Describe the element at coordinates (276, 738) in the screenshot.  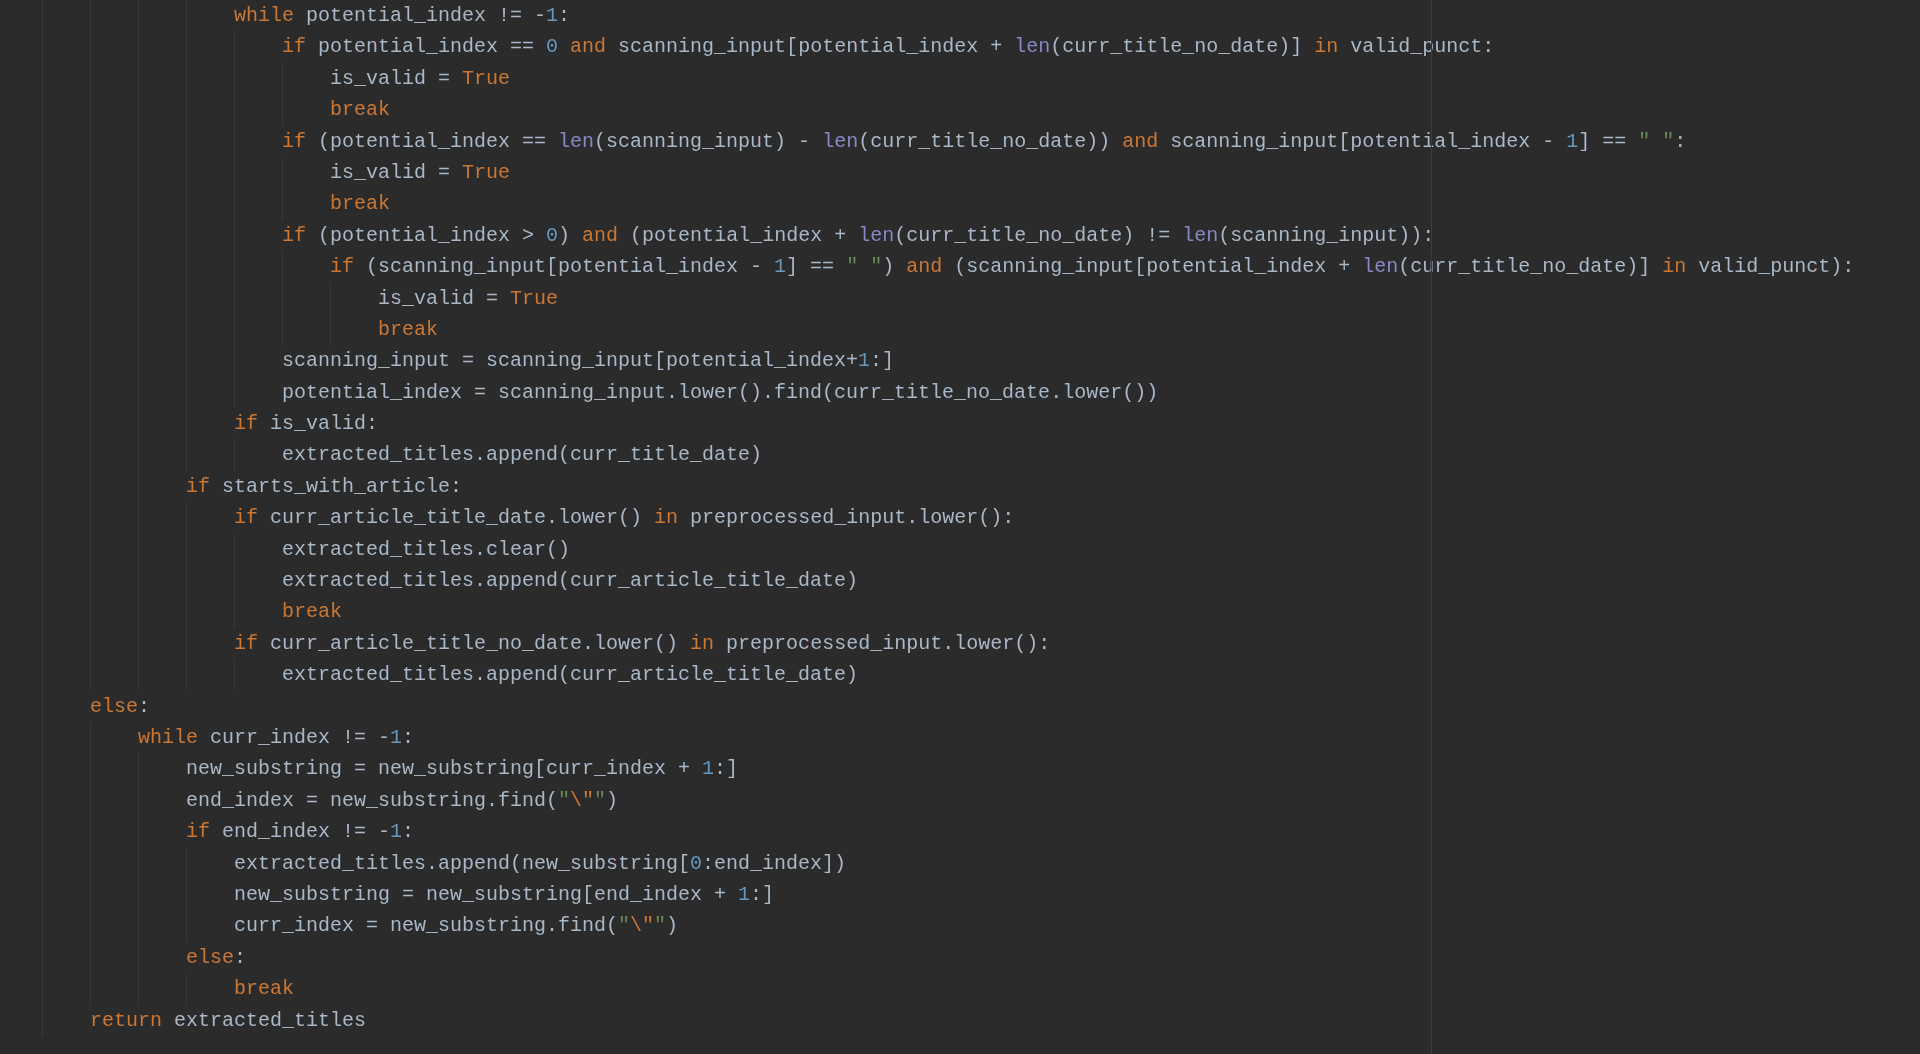
I see `code-line: while curr_index != -1:` at that location.